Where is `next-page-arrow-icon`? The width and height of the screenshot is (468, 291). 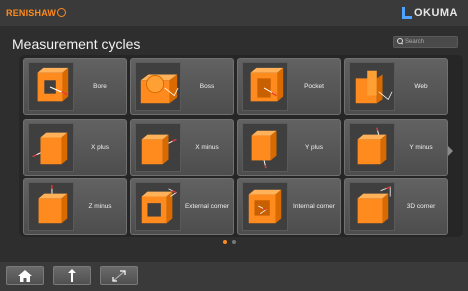
next-page-arrow-icon is located at coordinates (450, 151).